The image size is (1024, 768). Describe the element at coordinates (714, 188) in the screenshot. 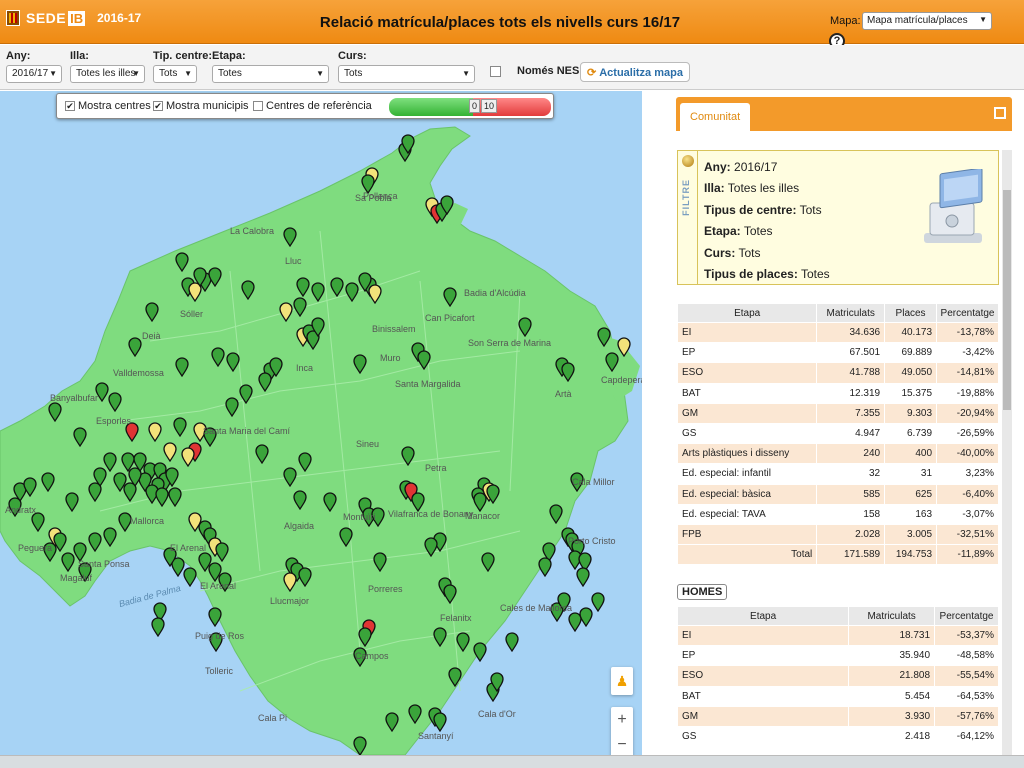

I see `filter-key: Illa:` at that location.